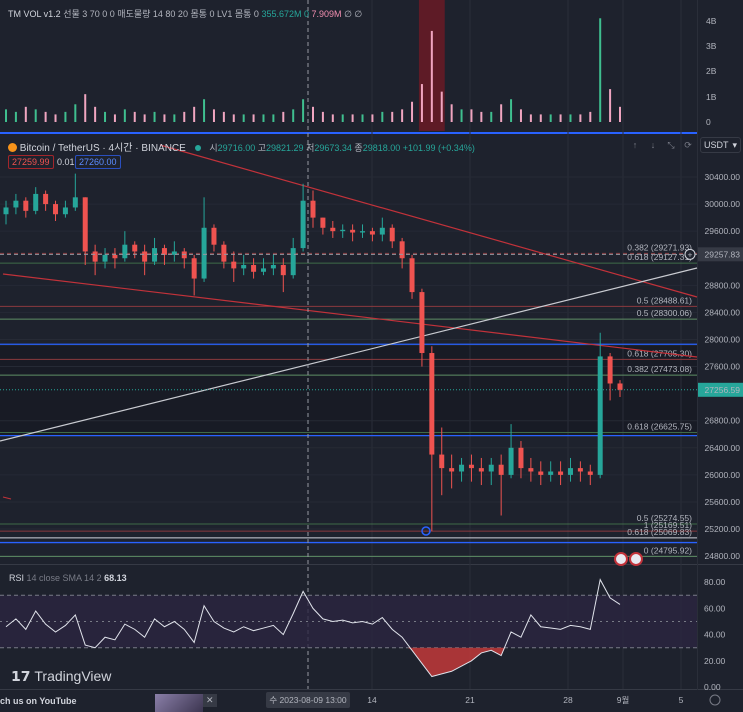 The width and height of the screenshot is (743, 712). What do you see at coordinates (715, 635) in the screenshot?
I see `rsi-tick-label: 40.00` at bounding box center [715, 635].